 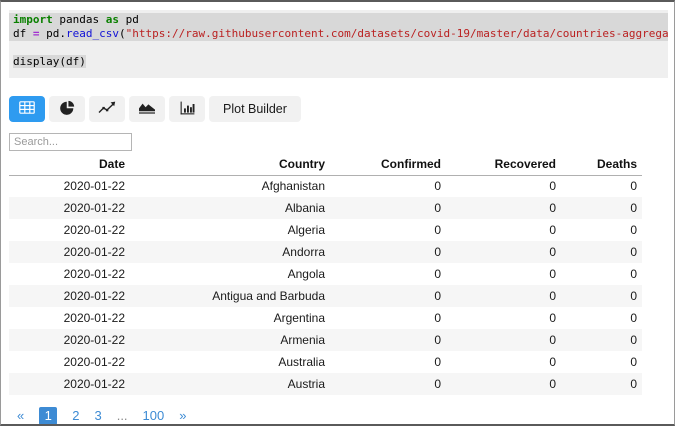 I want to click on pie-chart-view-button, so click(x=67, y=109).